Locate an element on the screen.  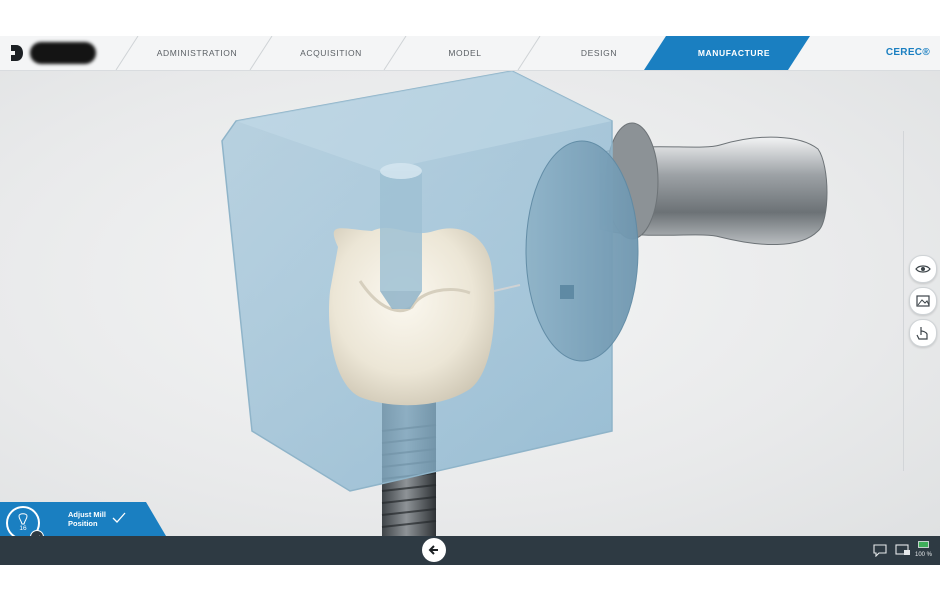
tab-model: MODEL is located at coordinates (465, 53).